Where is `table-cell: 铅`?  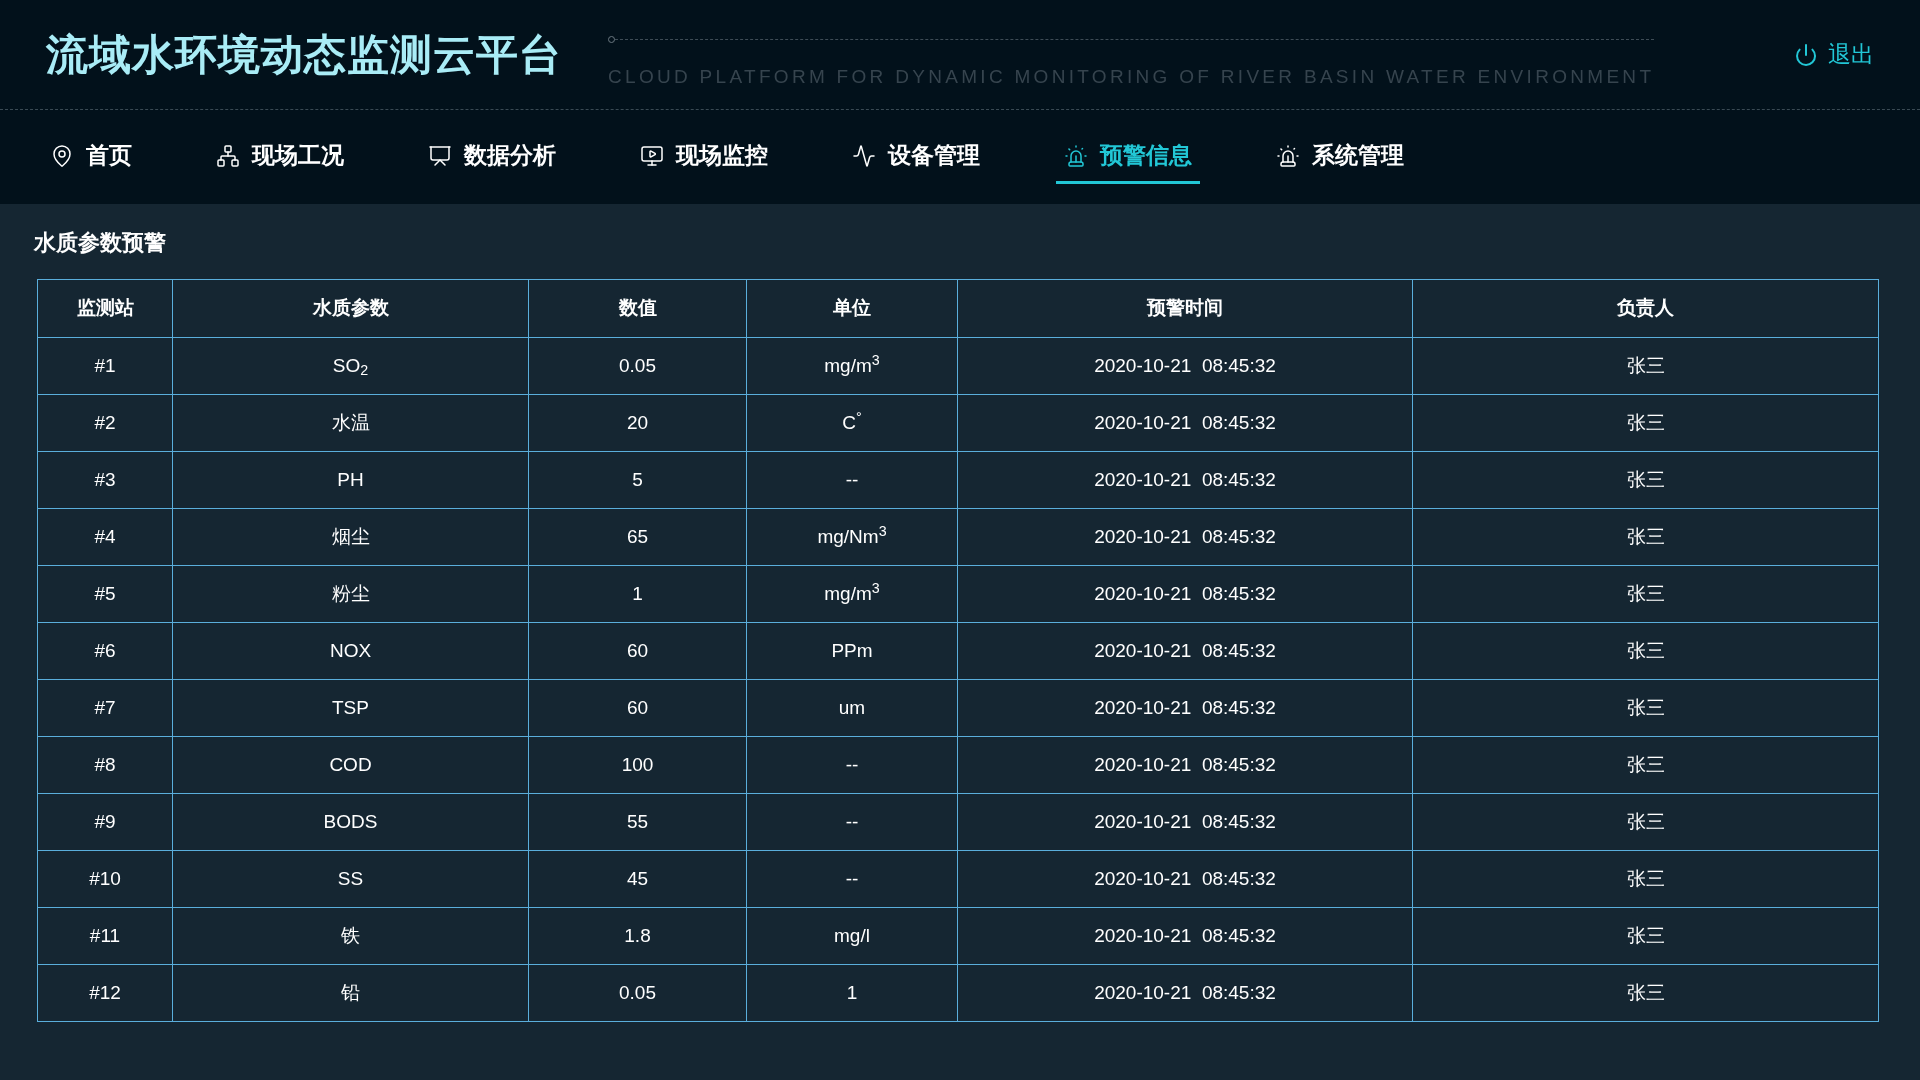 table-cell: 铅 is located at coordinates (350, 993).